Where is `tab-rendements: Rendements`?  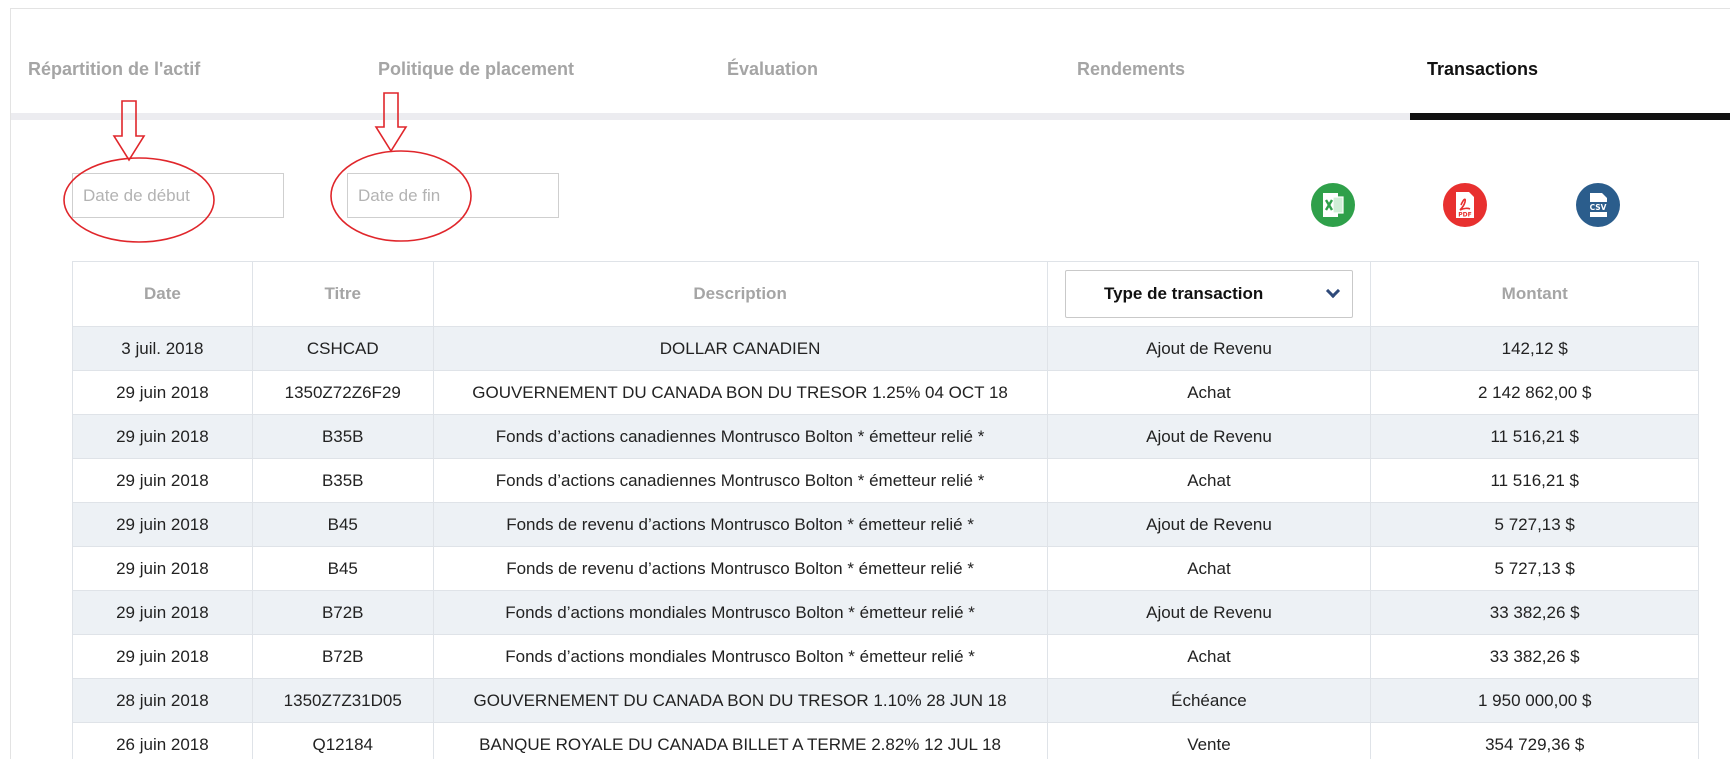
tab-rendements: Rendements is located at coordinates (1131, 69).